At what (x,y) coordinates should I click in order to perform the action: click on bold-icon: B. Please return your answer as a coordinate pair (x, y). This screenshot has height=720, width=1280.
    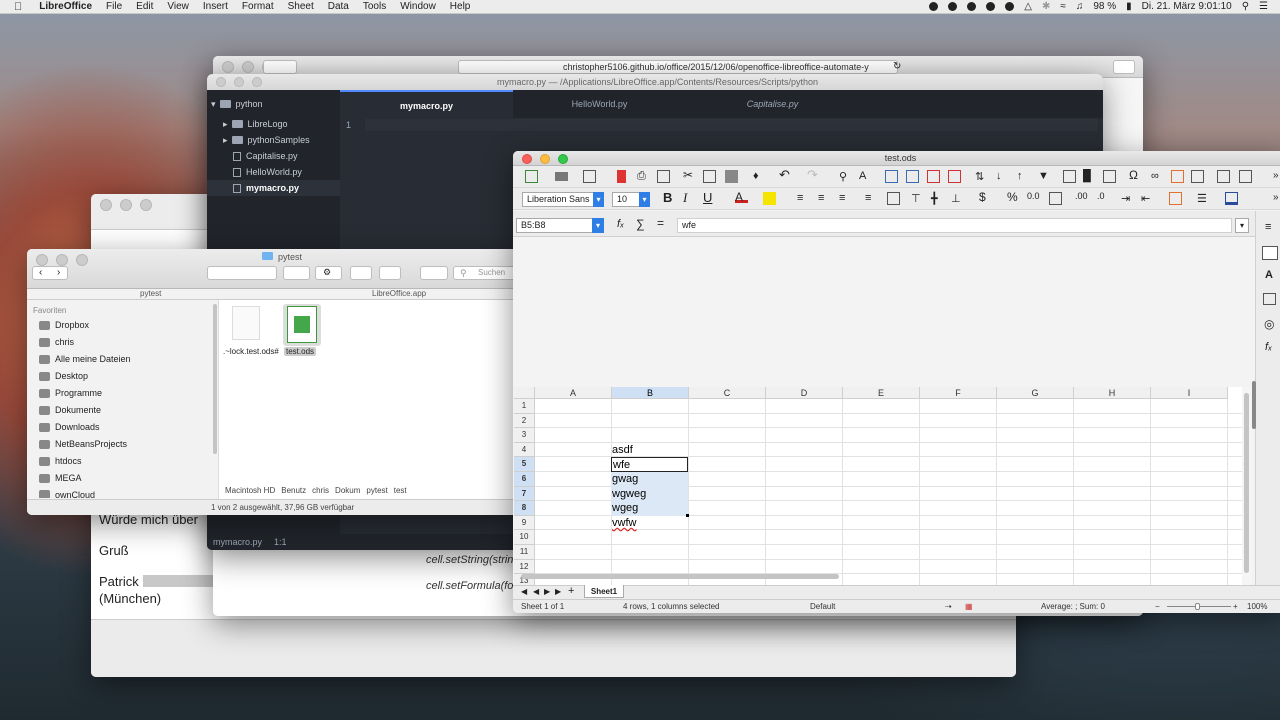
    Looking at the image, I should click on (669, 197).